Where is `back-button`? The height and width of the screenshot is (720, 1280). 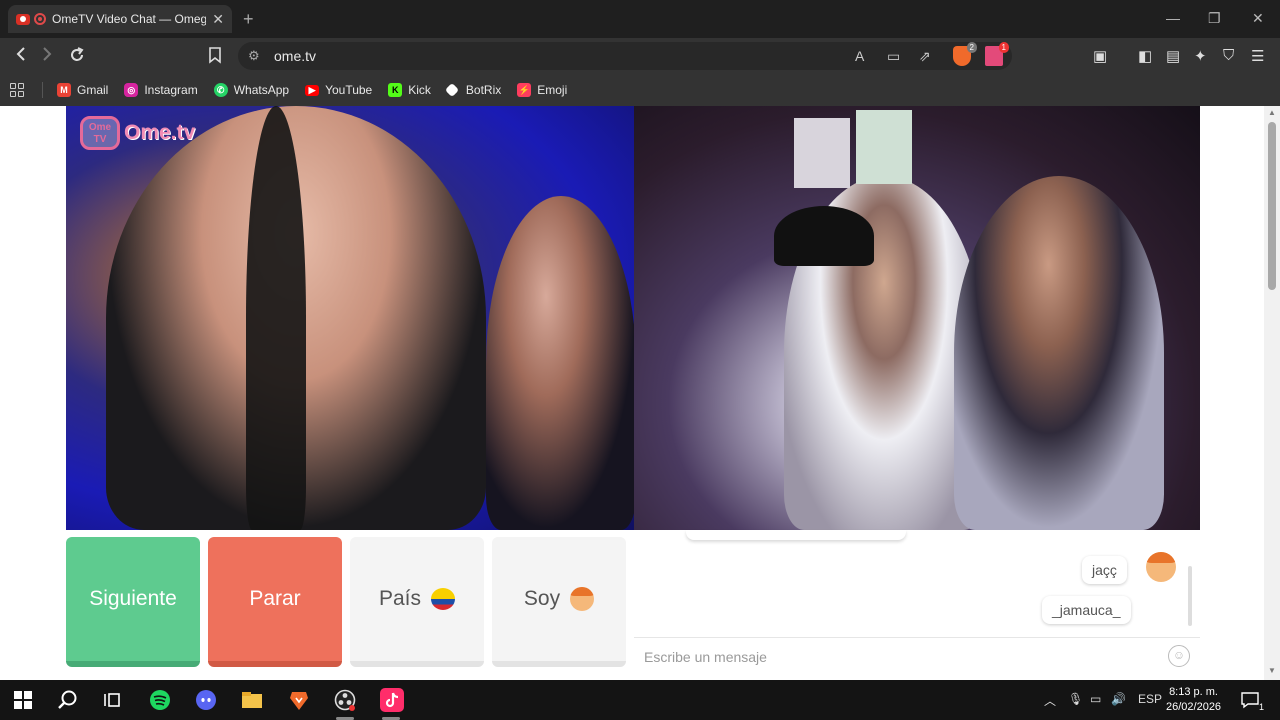 back-button is located at coordinates (21, 56).